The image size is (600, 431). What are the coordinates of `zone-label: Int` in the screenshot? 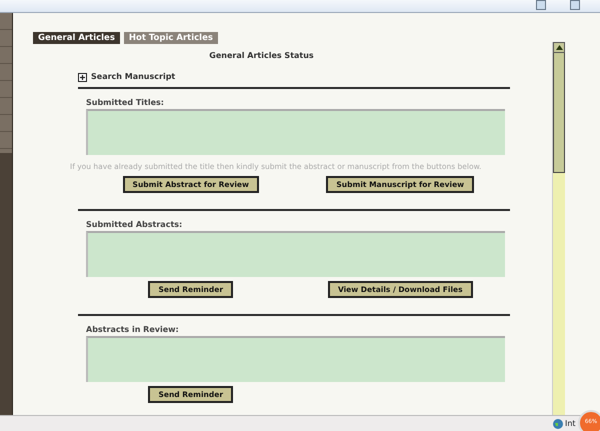 It's located at (570, 424).